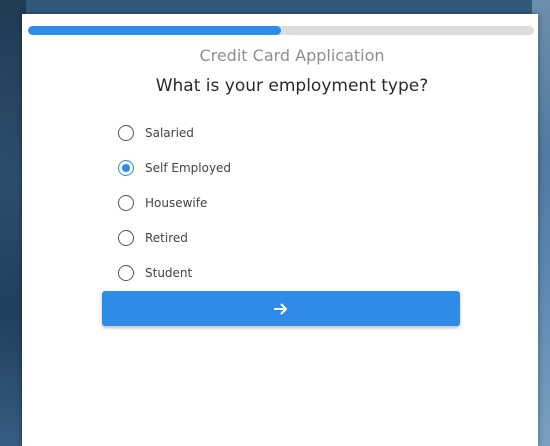 Image resolution: width=550 pixels, height=446 pixels. Describe the element at coordinates (292, 86) in the screenshot. I see `question-text: What is your employment type?` at that location.